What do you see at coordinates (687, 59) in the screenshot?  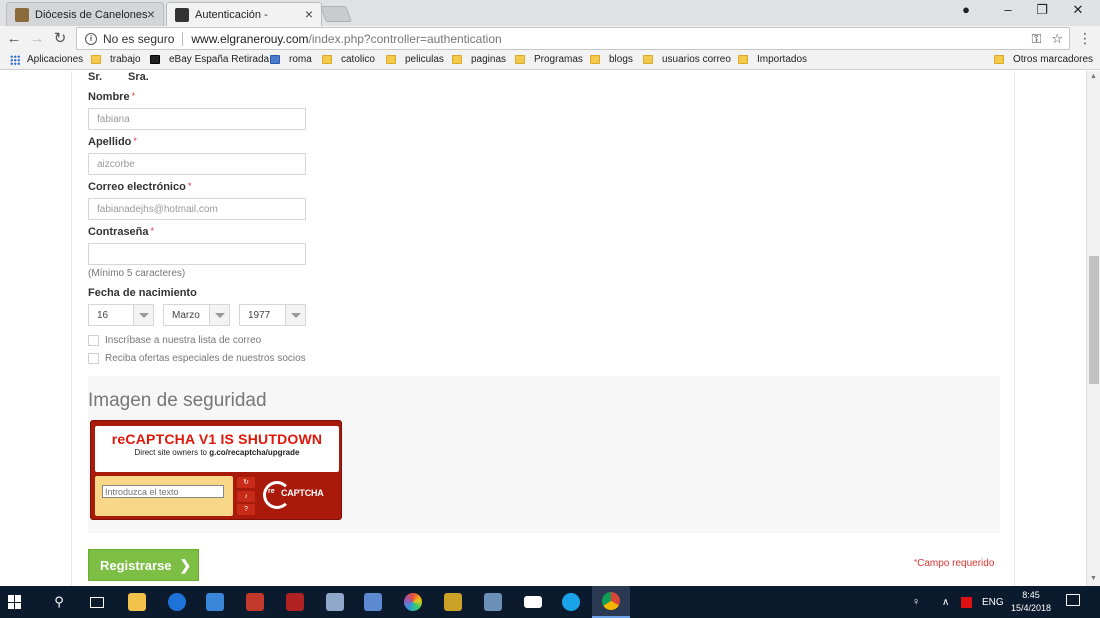 I see `bookmark-usuarios-correo: usuarios correo` at bounding box center [687, 59].